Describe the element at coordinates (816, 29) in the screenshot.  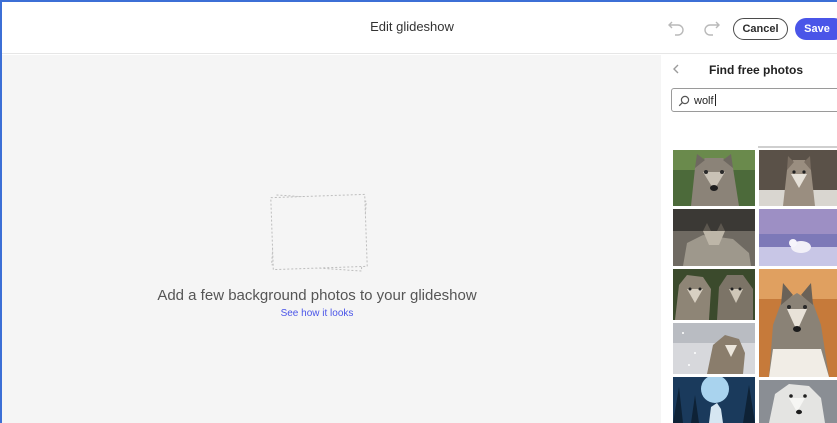
I see `save-button: Save` at that location.